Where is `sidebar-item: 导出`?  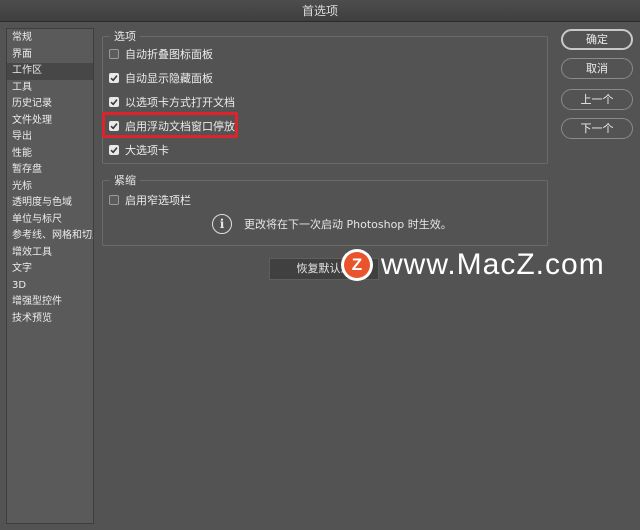 sidebar-item: 导出 is located at coordinates (50, 137).